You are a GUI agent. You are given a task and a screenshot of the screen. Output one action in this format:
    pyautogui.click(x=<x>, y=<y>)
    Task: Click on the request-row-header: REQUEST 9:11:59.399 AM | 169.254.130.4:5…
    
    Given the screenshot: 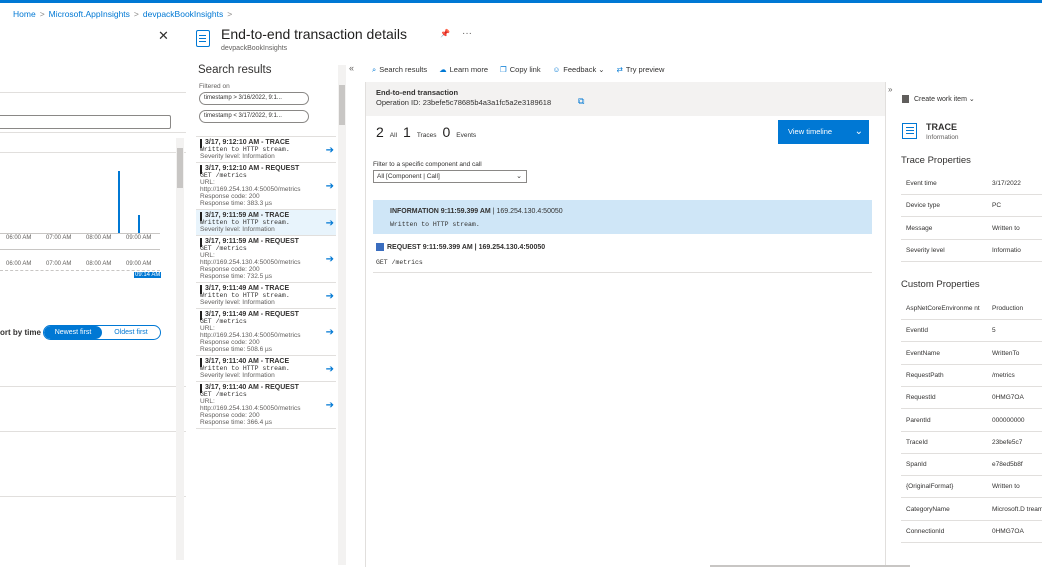 What is the action you would take?
    pyautogui.click(x=460, y=247)
    